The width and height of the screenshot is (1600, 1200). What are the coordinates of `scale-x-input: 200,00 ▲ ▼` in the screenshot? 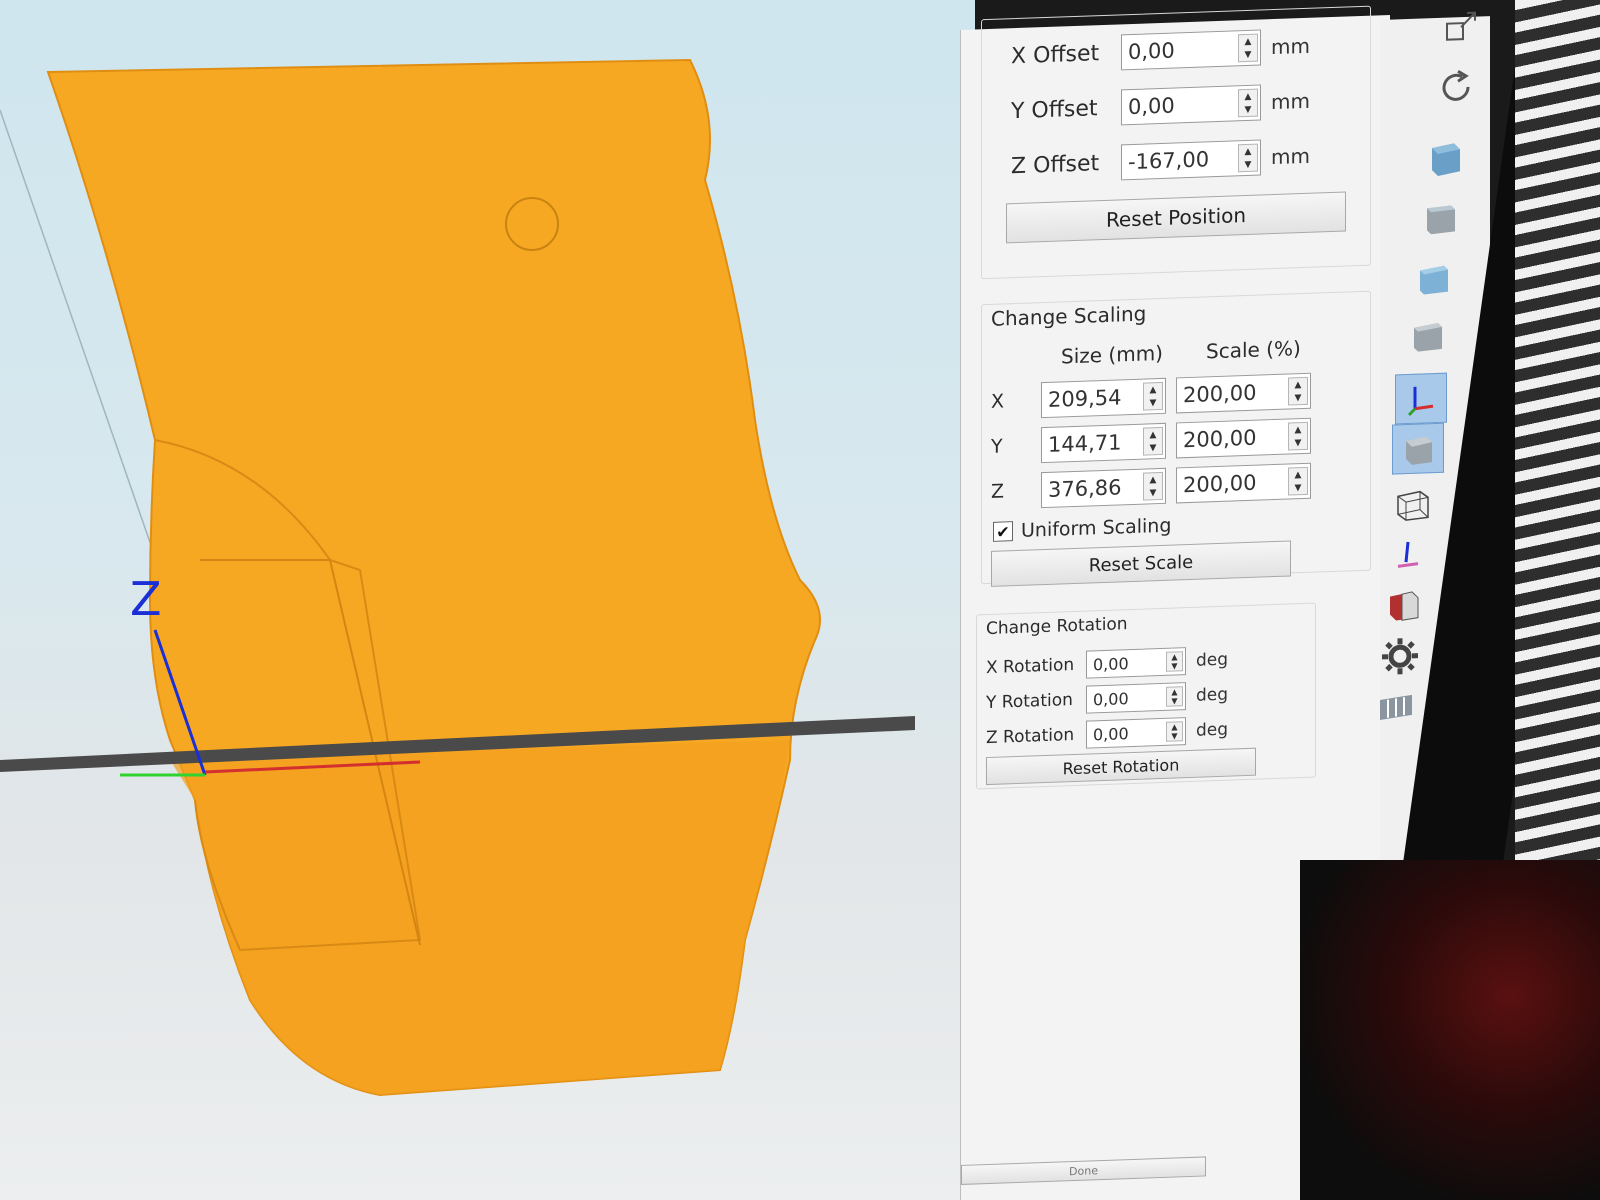 It's located at (1243, 393).